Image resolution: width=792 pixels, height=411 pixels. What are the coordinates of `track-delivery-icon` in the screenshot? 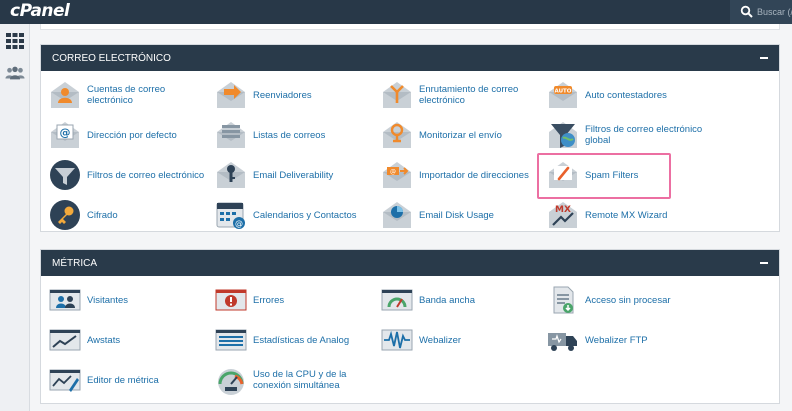 It's located at (397, 135).